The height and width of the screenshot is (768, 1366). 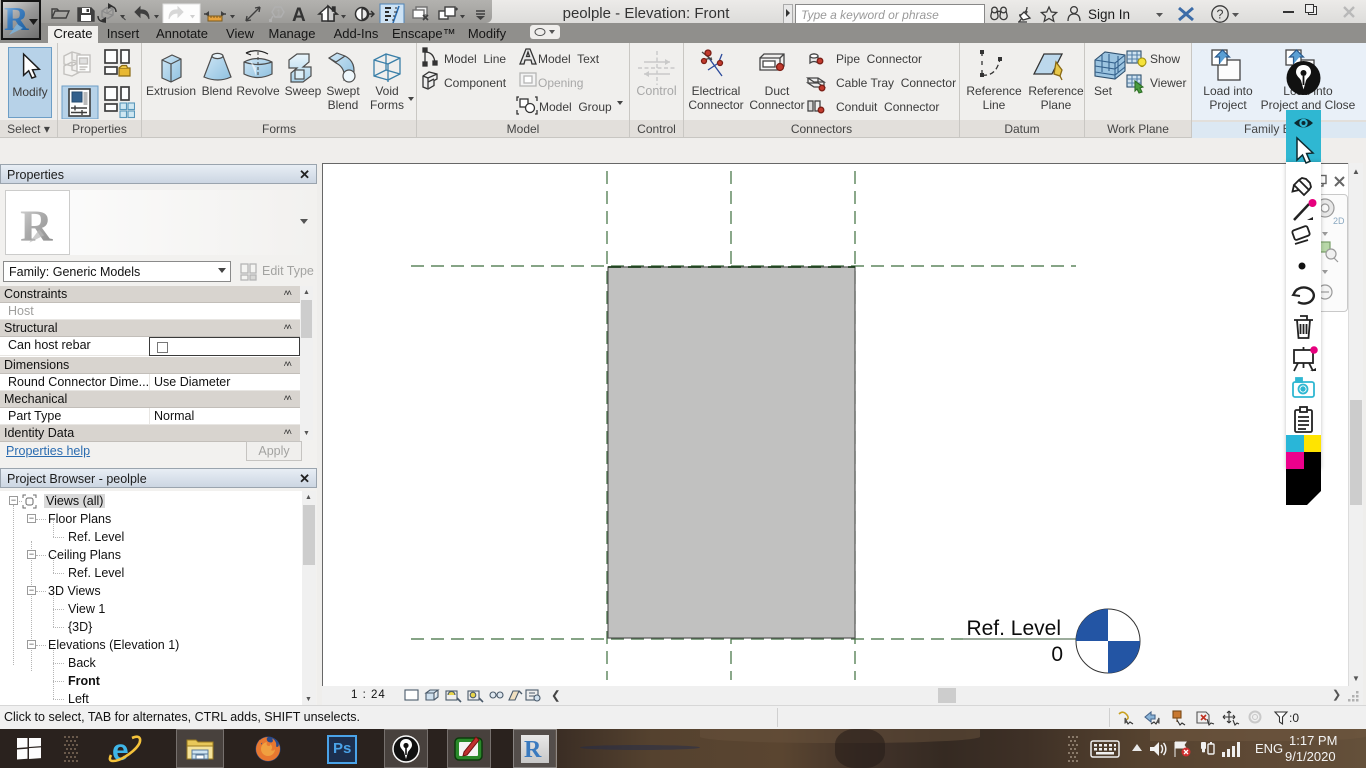 I want to click on svg-text: 2D, so click(x=1339, y=221).